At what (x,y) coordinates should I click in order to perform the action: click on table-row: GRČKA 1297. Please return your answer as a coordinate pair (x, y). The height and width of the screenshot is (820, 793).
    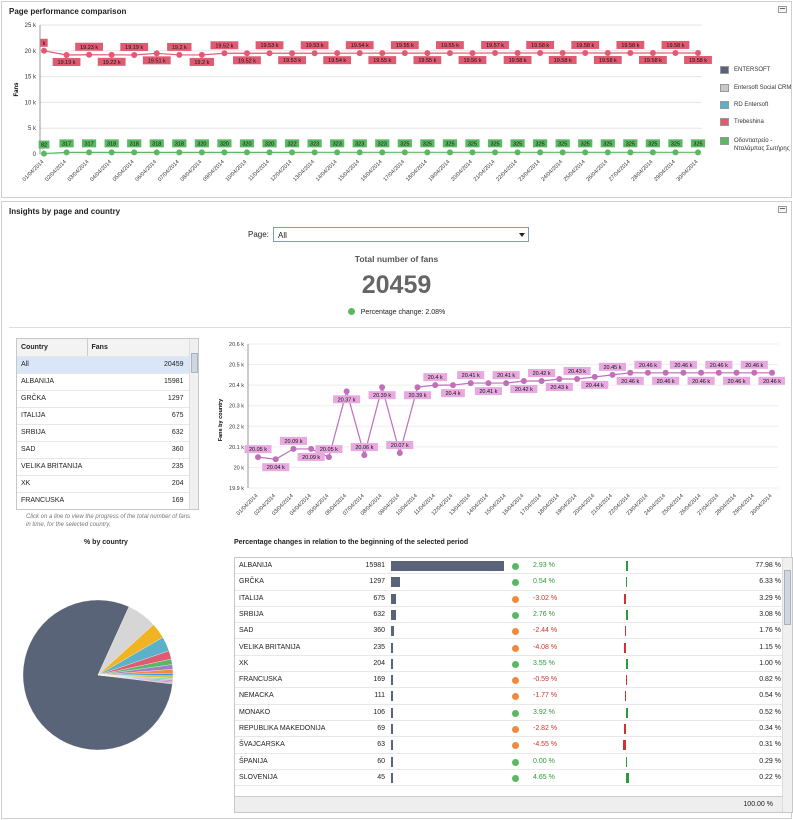
    Looking at the image, I should click on (107, 399).